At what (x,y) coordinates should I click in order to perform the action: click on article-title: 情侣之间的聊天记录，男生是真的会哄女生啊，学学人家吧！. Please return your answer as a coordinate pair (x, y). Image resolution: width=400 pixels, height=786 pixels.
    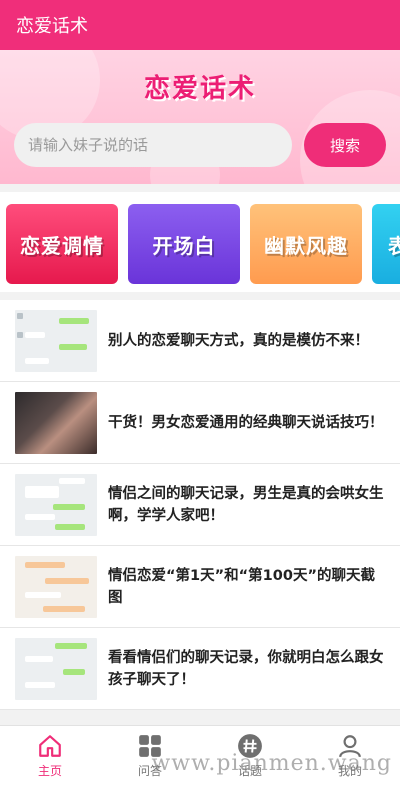
    Looking at the image, I should click on (246, 504).